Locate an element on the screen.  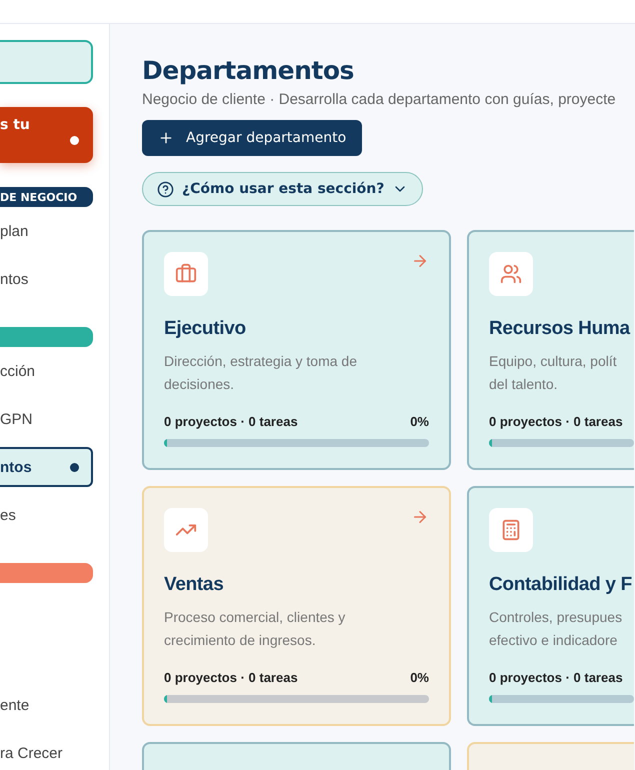
department-name: Ejecutivo is located at coordinates (205, 329).